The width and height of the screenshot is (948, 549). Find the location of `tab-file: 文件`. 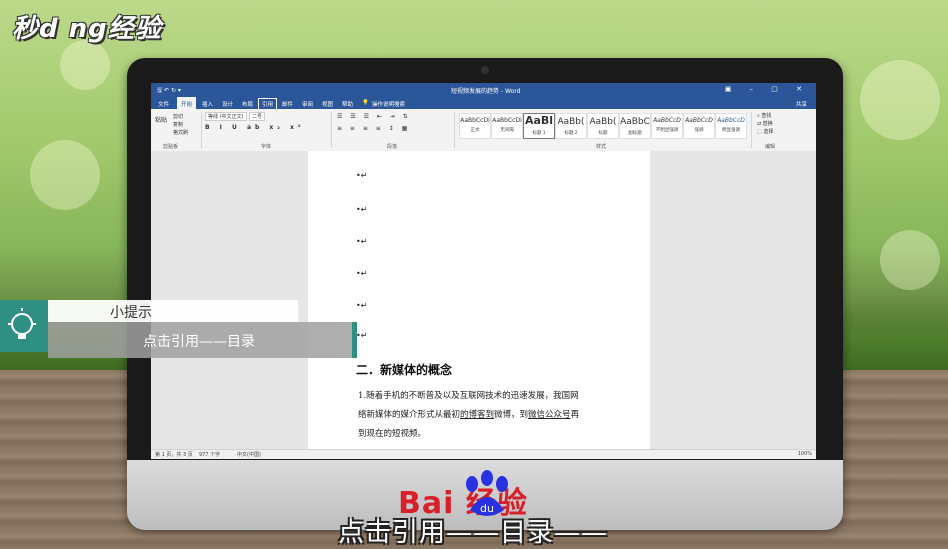

tab-file: 文件 is located at coordinates (163, 104).